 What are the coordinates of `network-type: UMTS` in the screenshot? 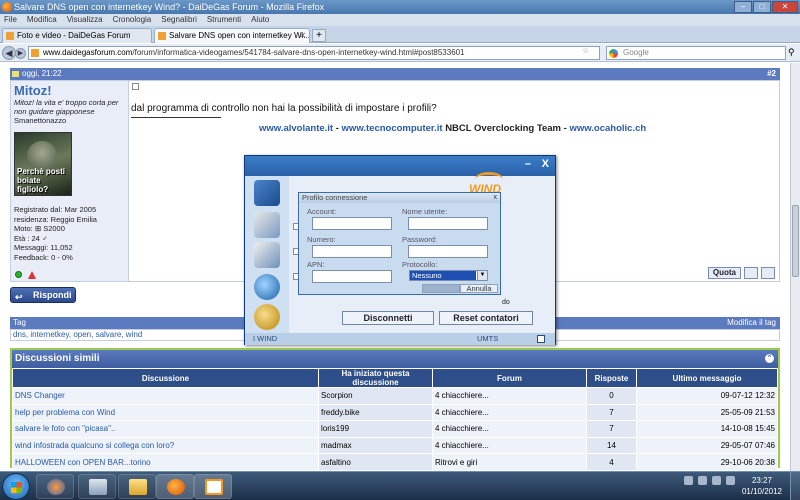 It's located at (488, 338).